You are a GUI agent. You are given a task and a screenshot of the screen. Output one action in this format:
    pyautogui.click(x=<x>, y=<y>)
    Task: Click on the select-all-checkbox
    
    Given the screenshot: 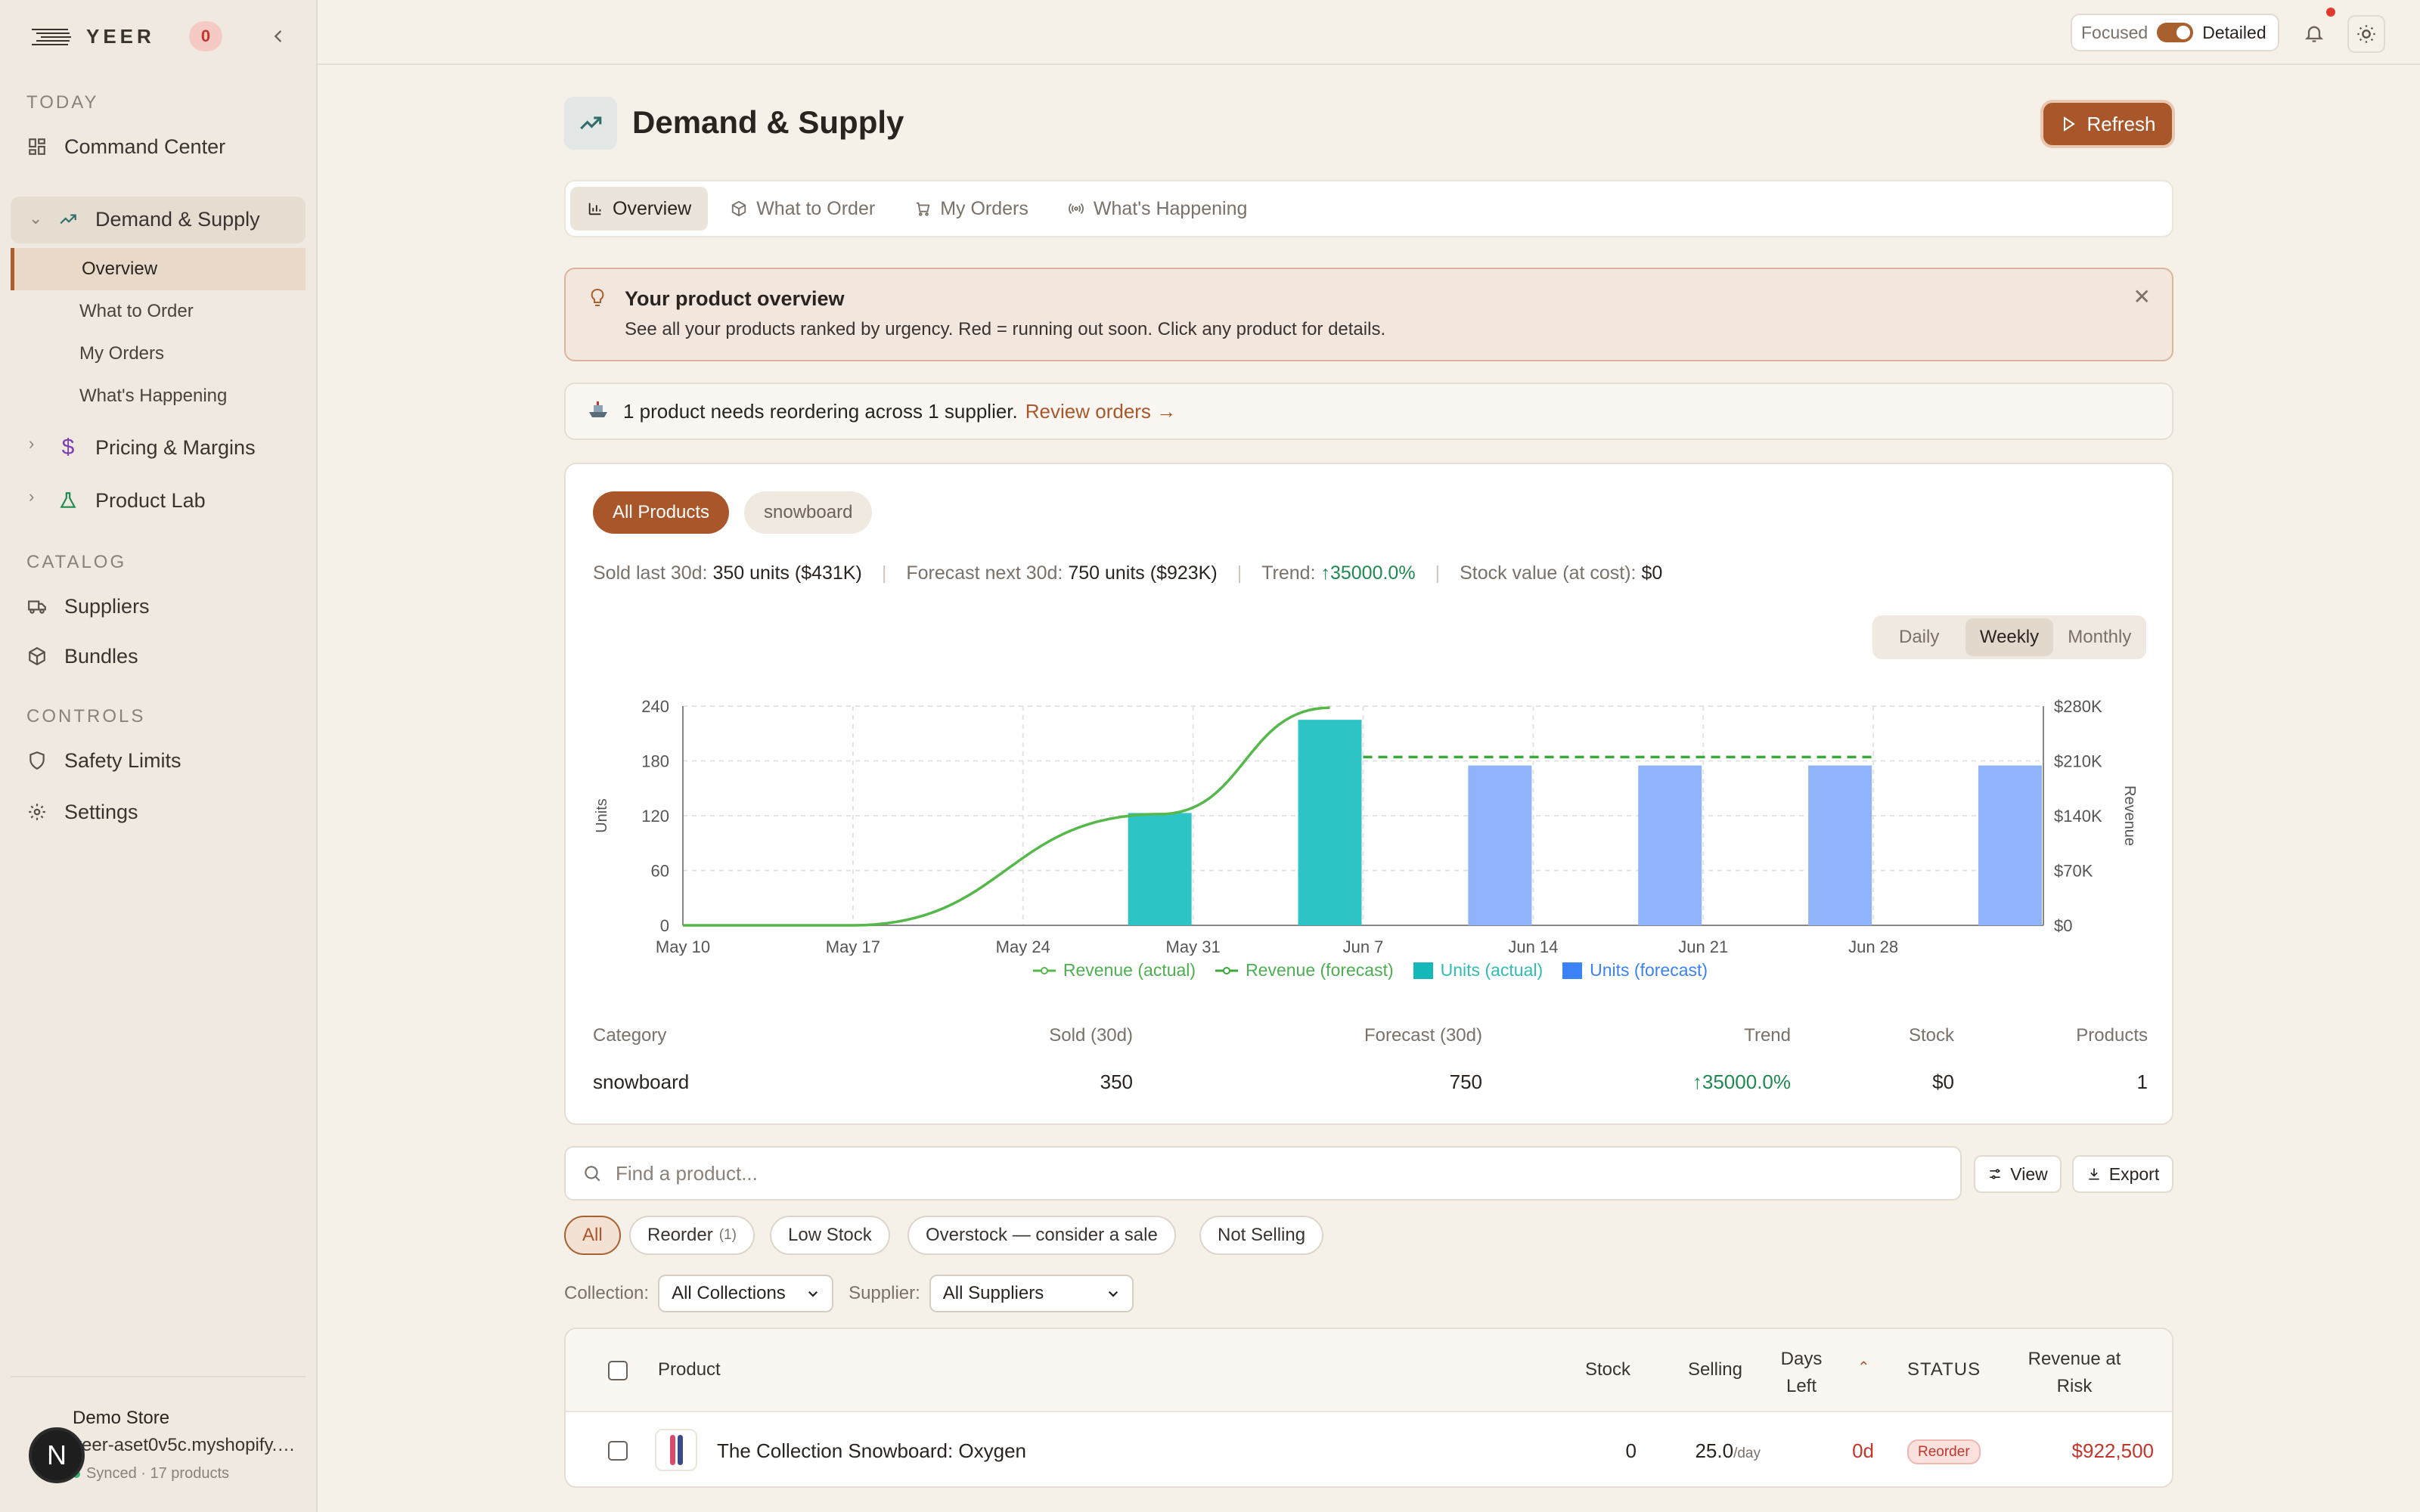 What is the action you would take?
    pyautogui.click(x=618, y=1370)
    